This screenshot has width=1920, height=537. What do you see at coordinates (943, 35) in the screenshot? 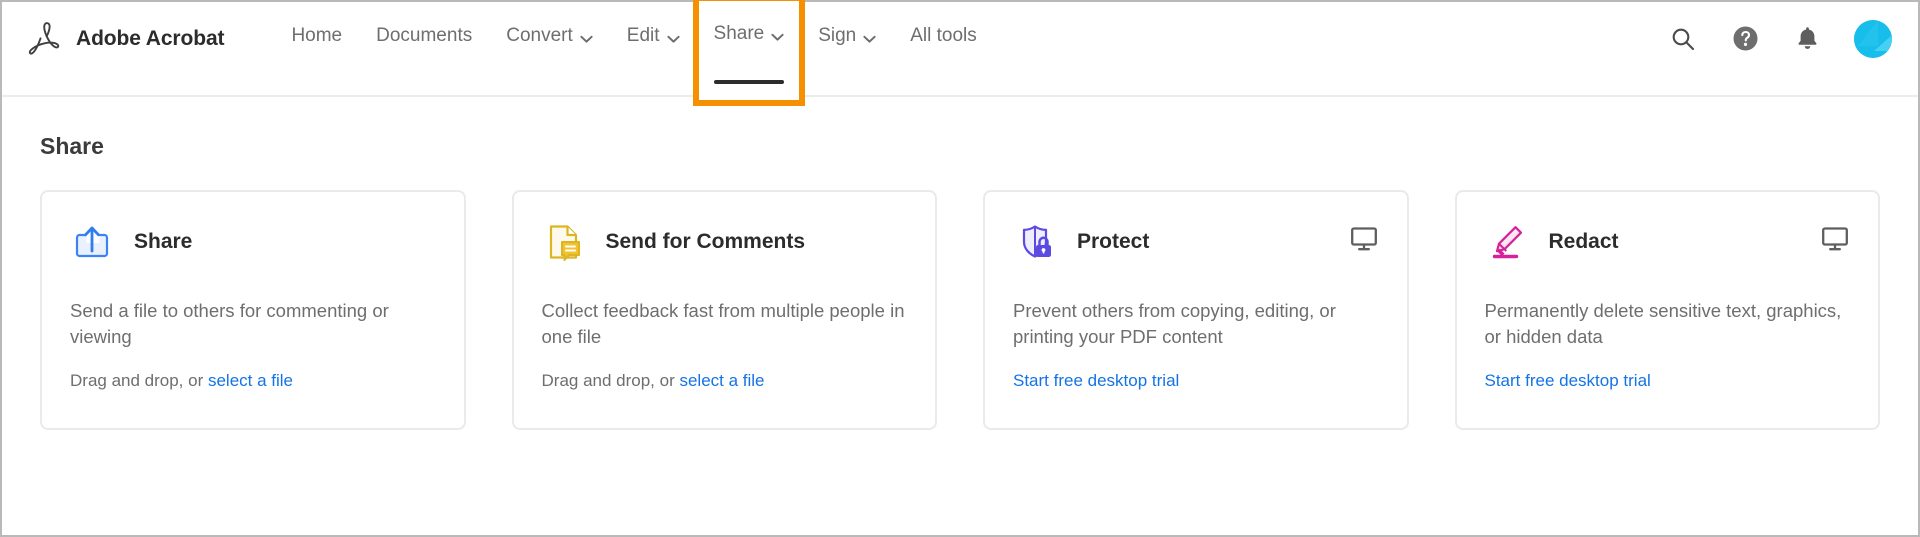
I see `nav-item-all-tools-label: All tools` at bounding box center [943, 35].